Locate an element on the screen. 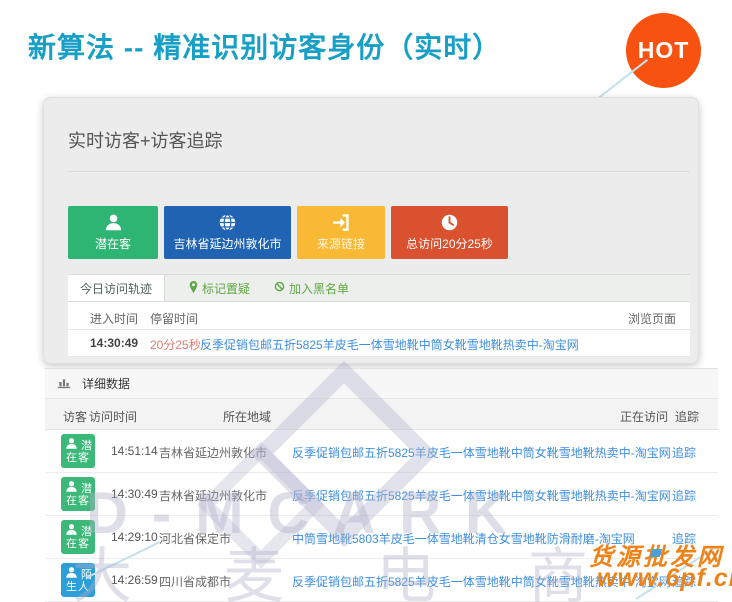  col-stay-time: 停留时间 is located at coordinates (174, 319).